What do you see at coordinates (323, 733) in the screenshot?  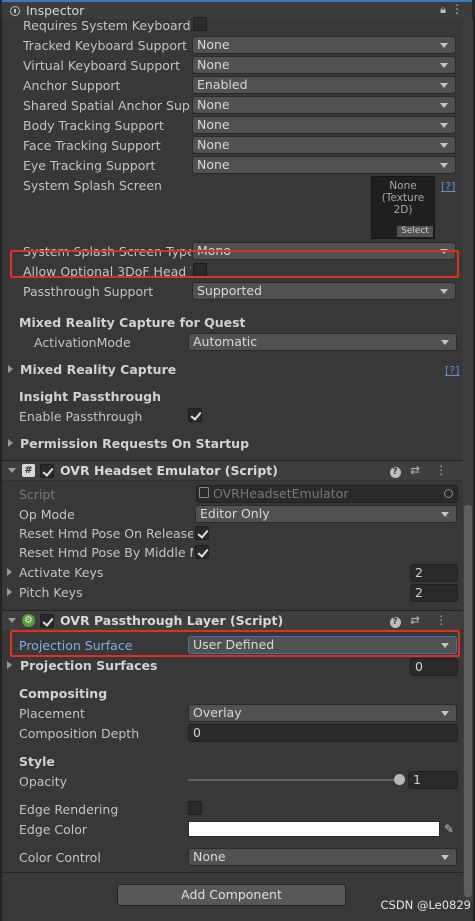 I see `composition-depth-field: 0` at bounding box center [323, 733].